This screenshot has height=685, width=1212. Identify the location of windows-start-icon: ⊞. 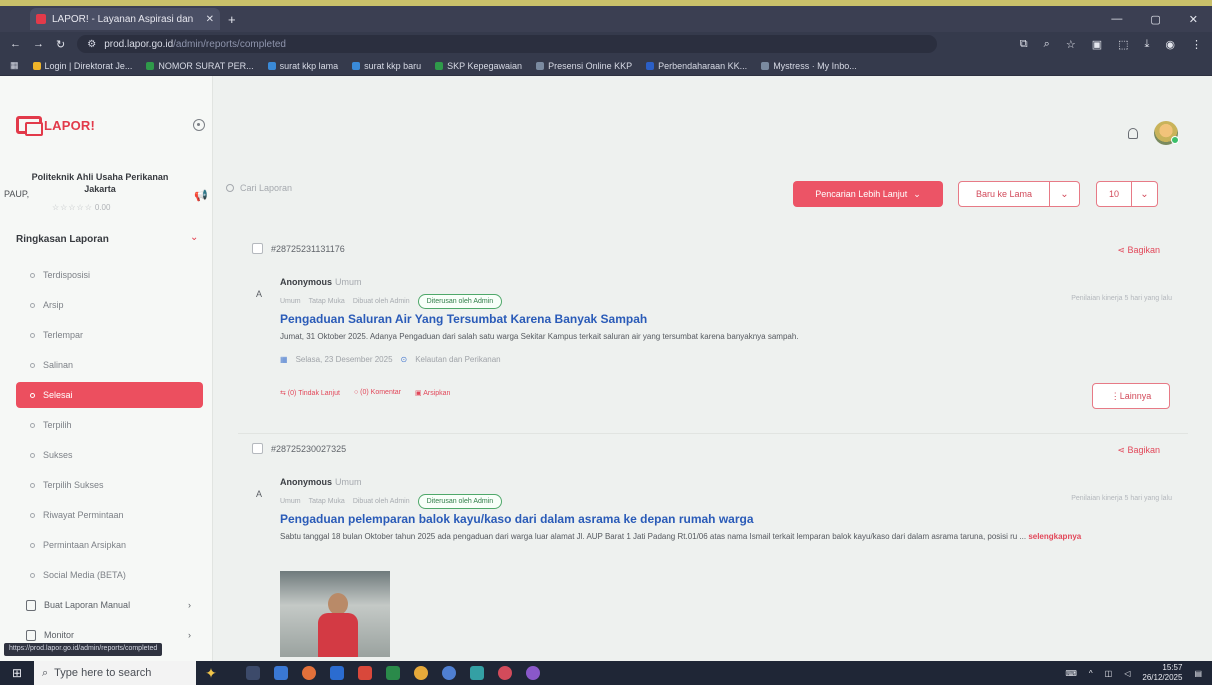
(17, 673).